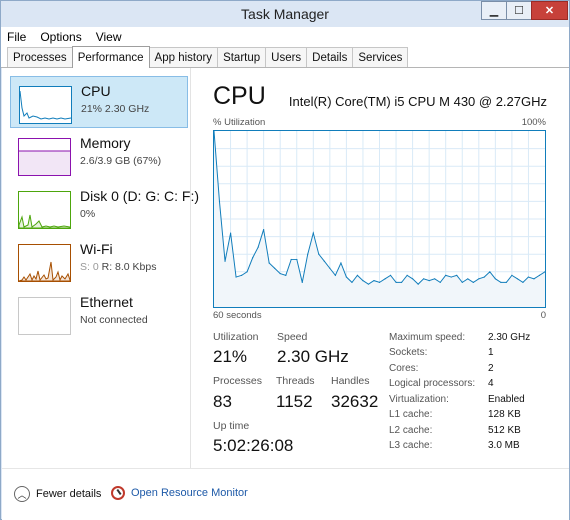 This screenshot has height=520, width=570. Describe the element at coordinates (506, 399) in the screenshot. I see `spec-virtualization-val: Enabled` at that location.